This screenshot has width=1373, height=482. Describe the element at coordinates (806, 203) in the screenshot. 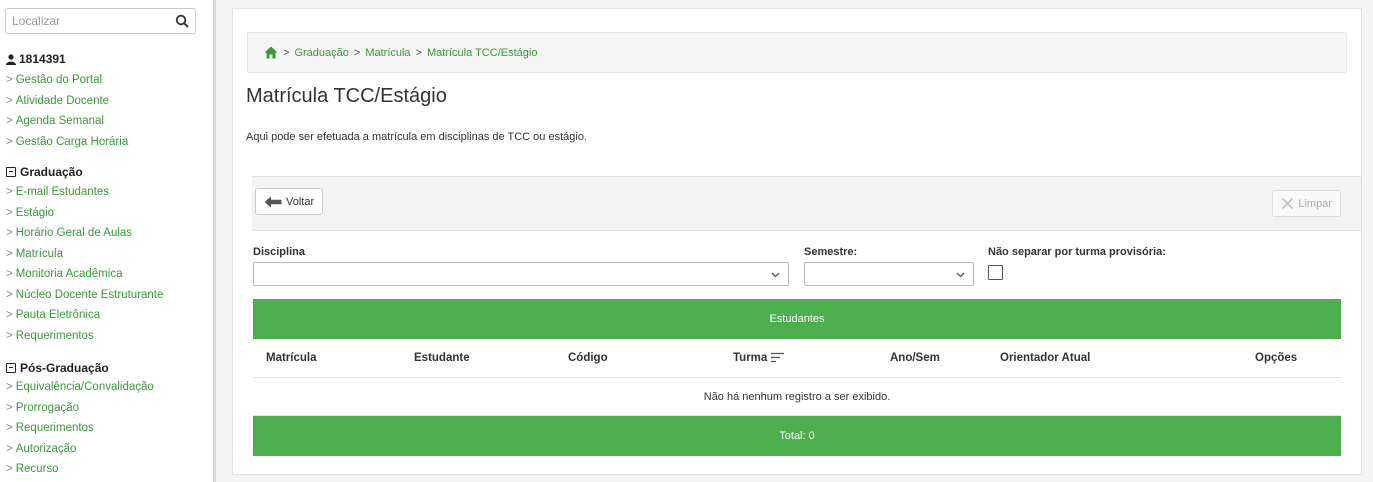

I see `toolbar: Voltar Limpar` at that location.